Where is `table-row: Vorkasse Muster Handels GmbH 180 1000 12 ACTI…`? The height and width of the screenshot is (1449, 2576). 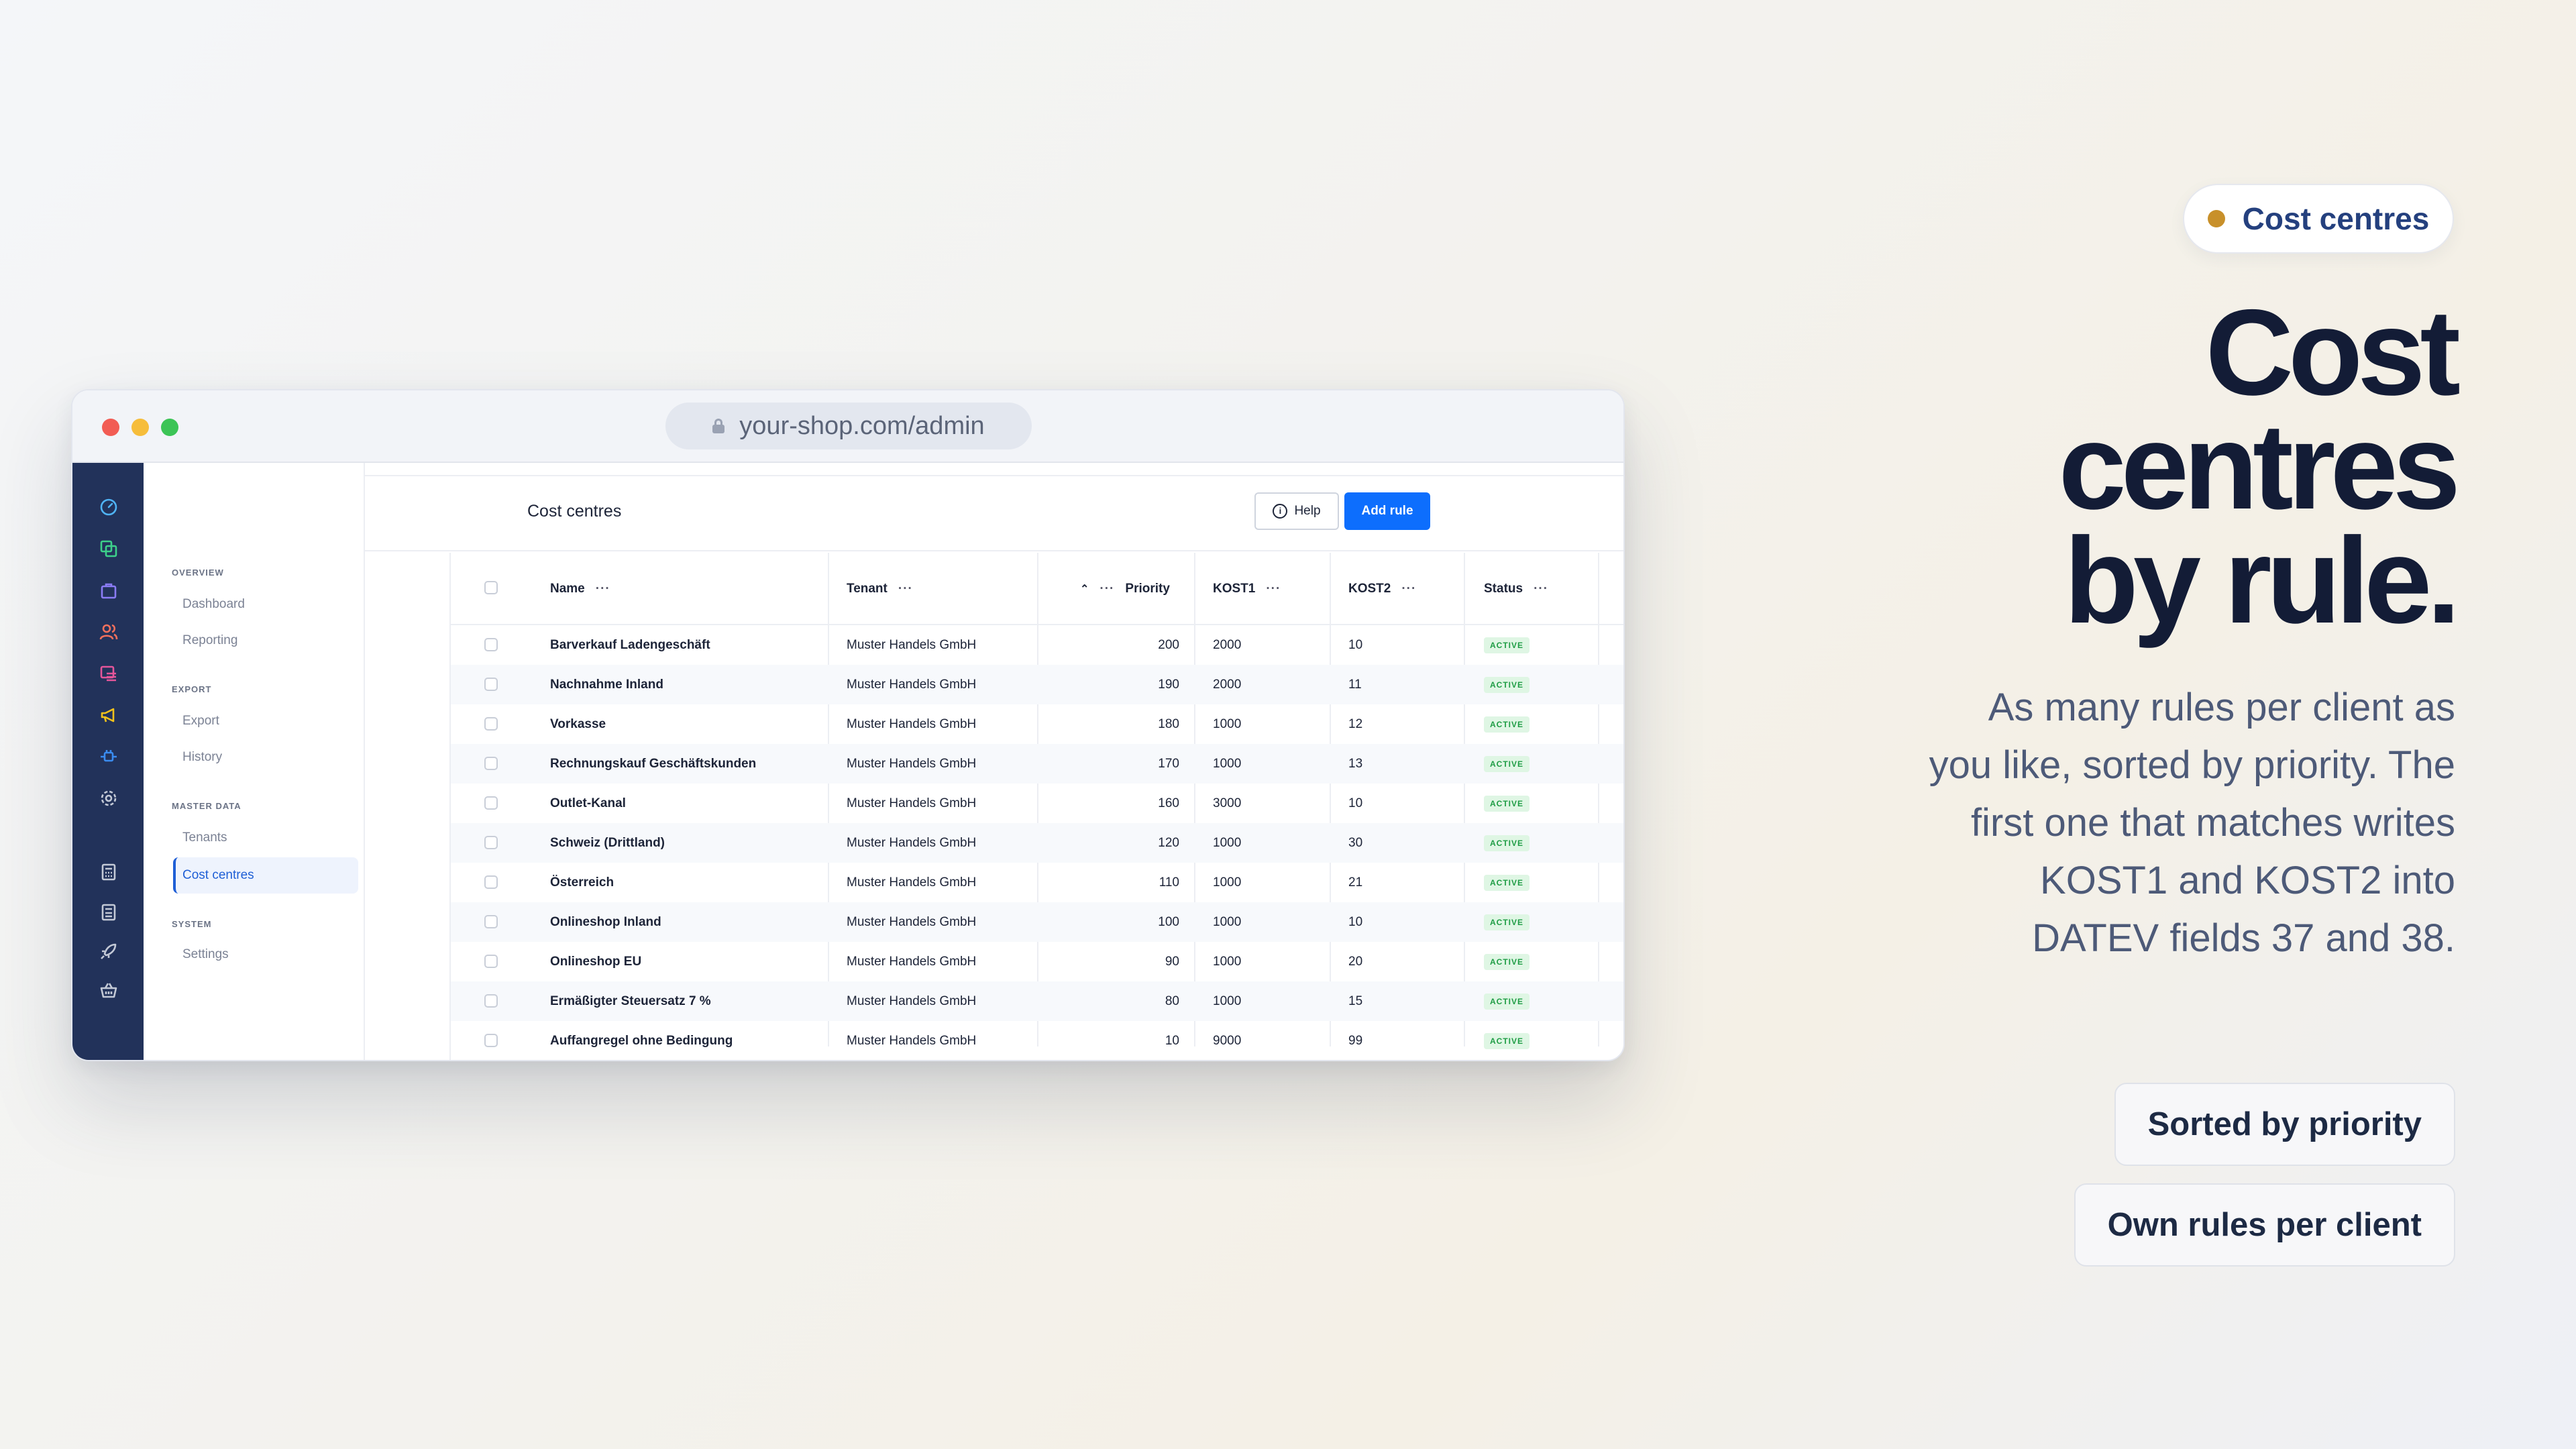
table-row: Vorkasse Muster Handels GmbH 180 1000 12 ACTI… is located at coordinates (1037, 724).